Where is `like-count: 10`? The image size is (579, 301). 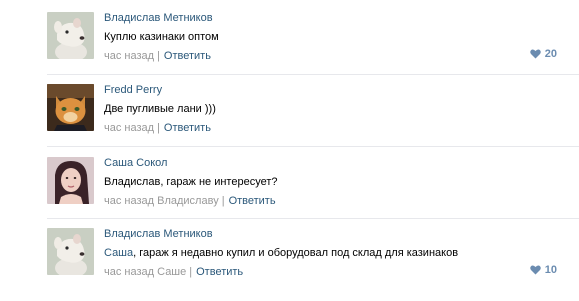 like-count: 10 is located at coordinates (550, 270).